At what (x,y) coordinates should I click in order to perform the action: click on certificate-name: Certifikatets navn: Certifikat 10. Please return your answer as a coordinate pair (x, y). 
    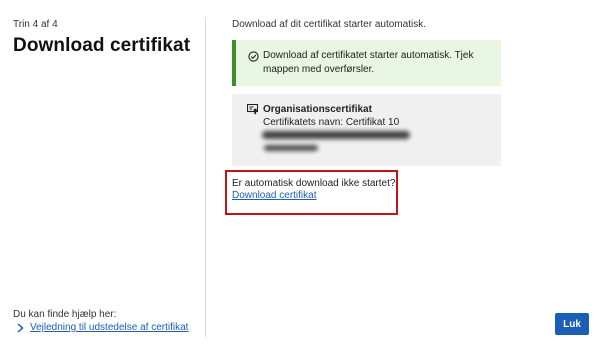
    Looking at the image, I should click on (331, 122).